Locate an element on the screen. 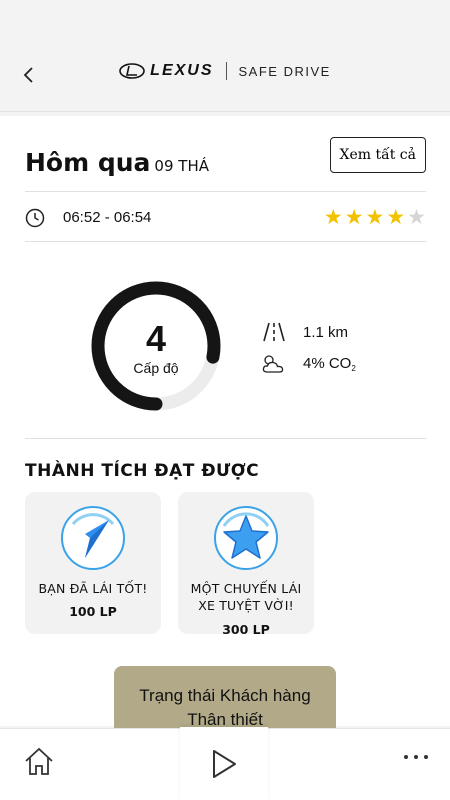 This screenshot has width=450, height=800. trip-rating: ★ ★ ★ ★ ★ is located at coordinates (375, 217).